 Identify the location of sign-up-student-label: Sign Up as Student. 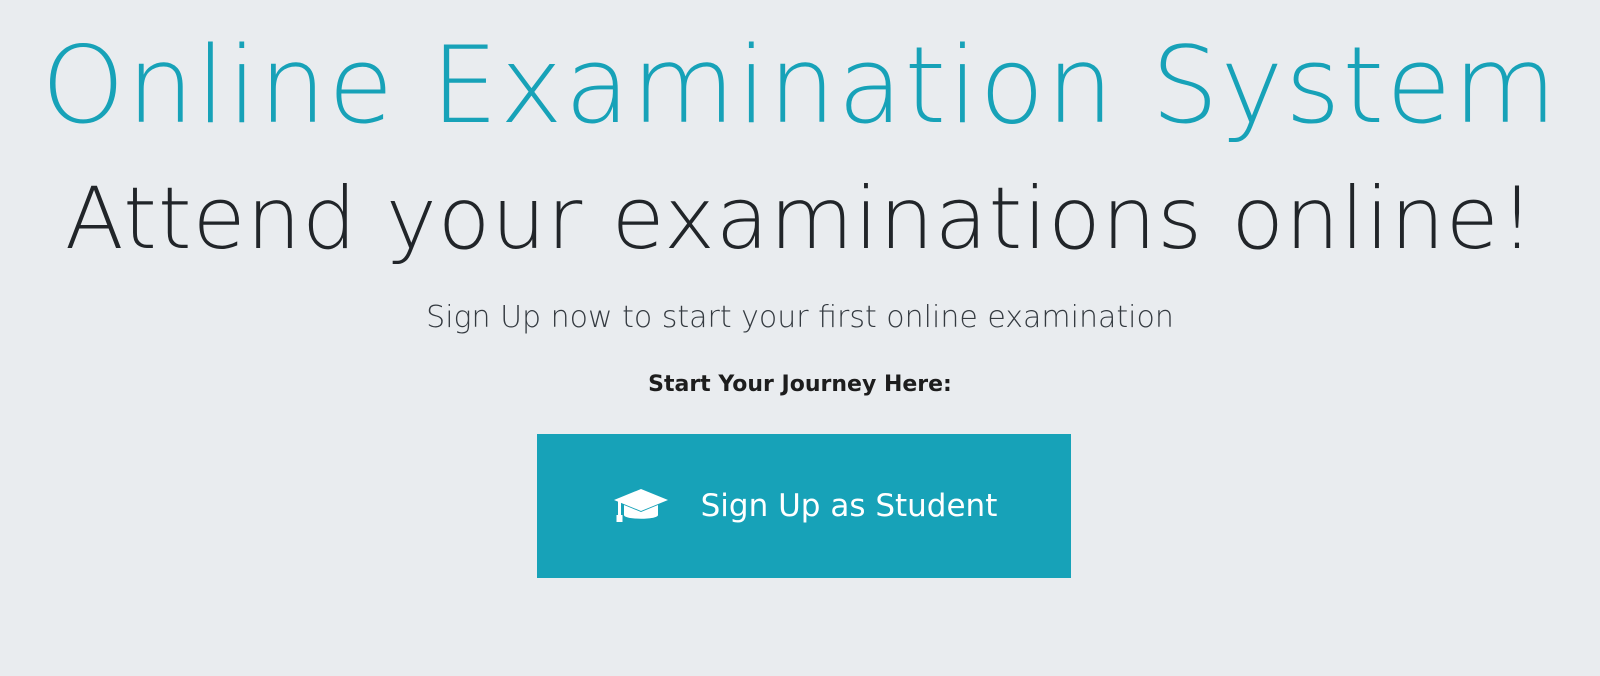
(849, 506).